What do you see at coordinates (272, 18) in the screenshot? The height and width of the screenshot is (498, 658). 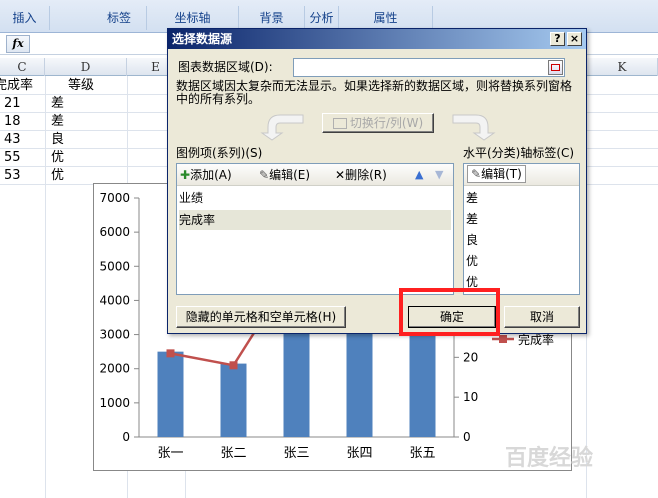 I see `ribbon-tab-background: 背景` at bounding box center [272, 18].